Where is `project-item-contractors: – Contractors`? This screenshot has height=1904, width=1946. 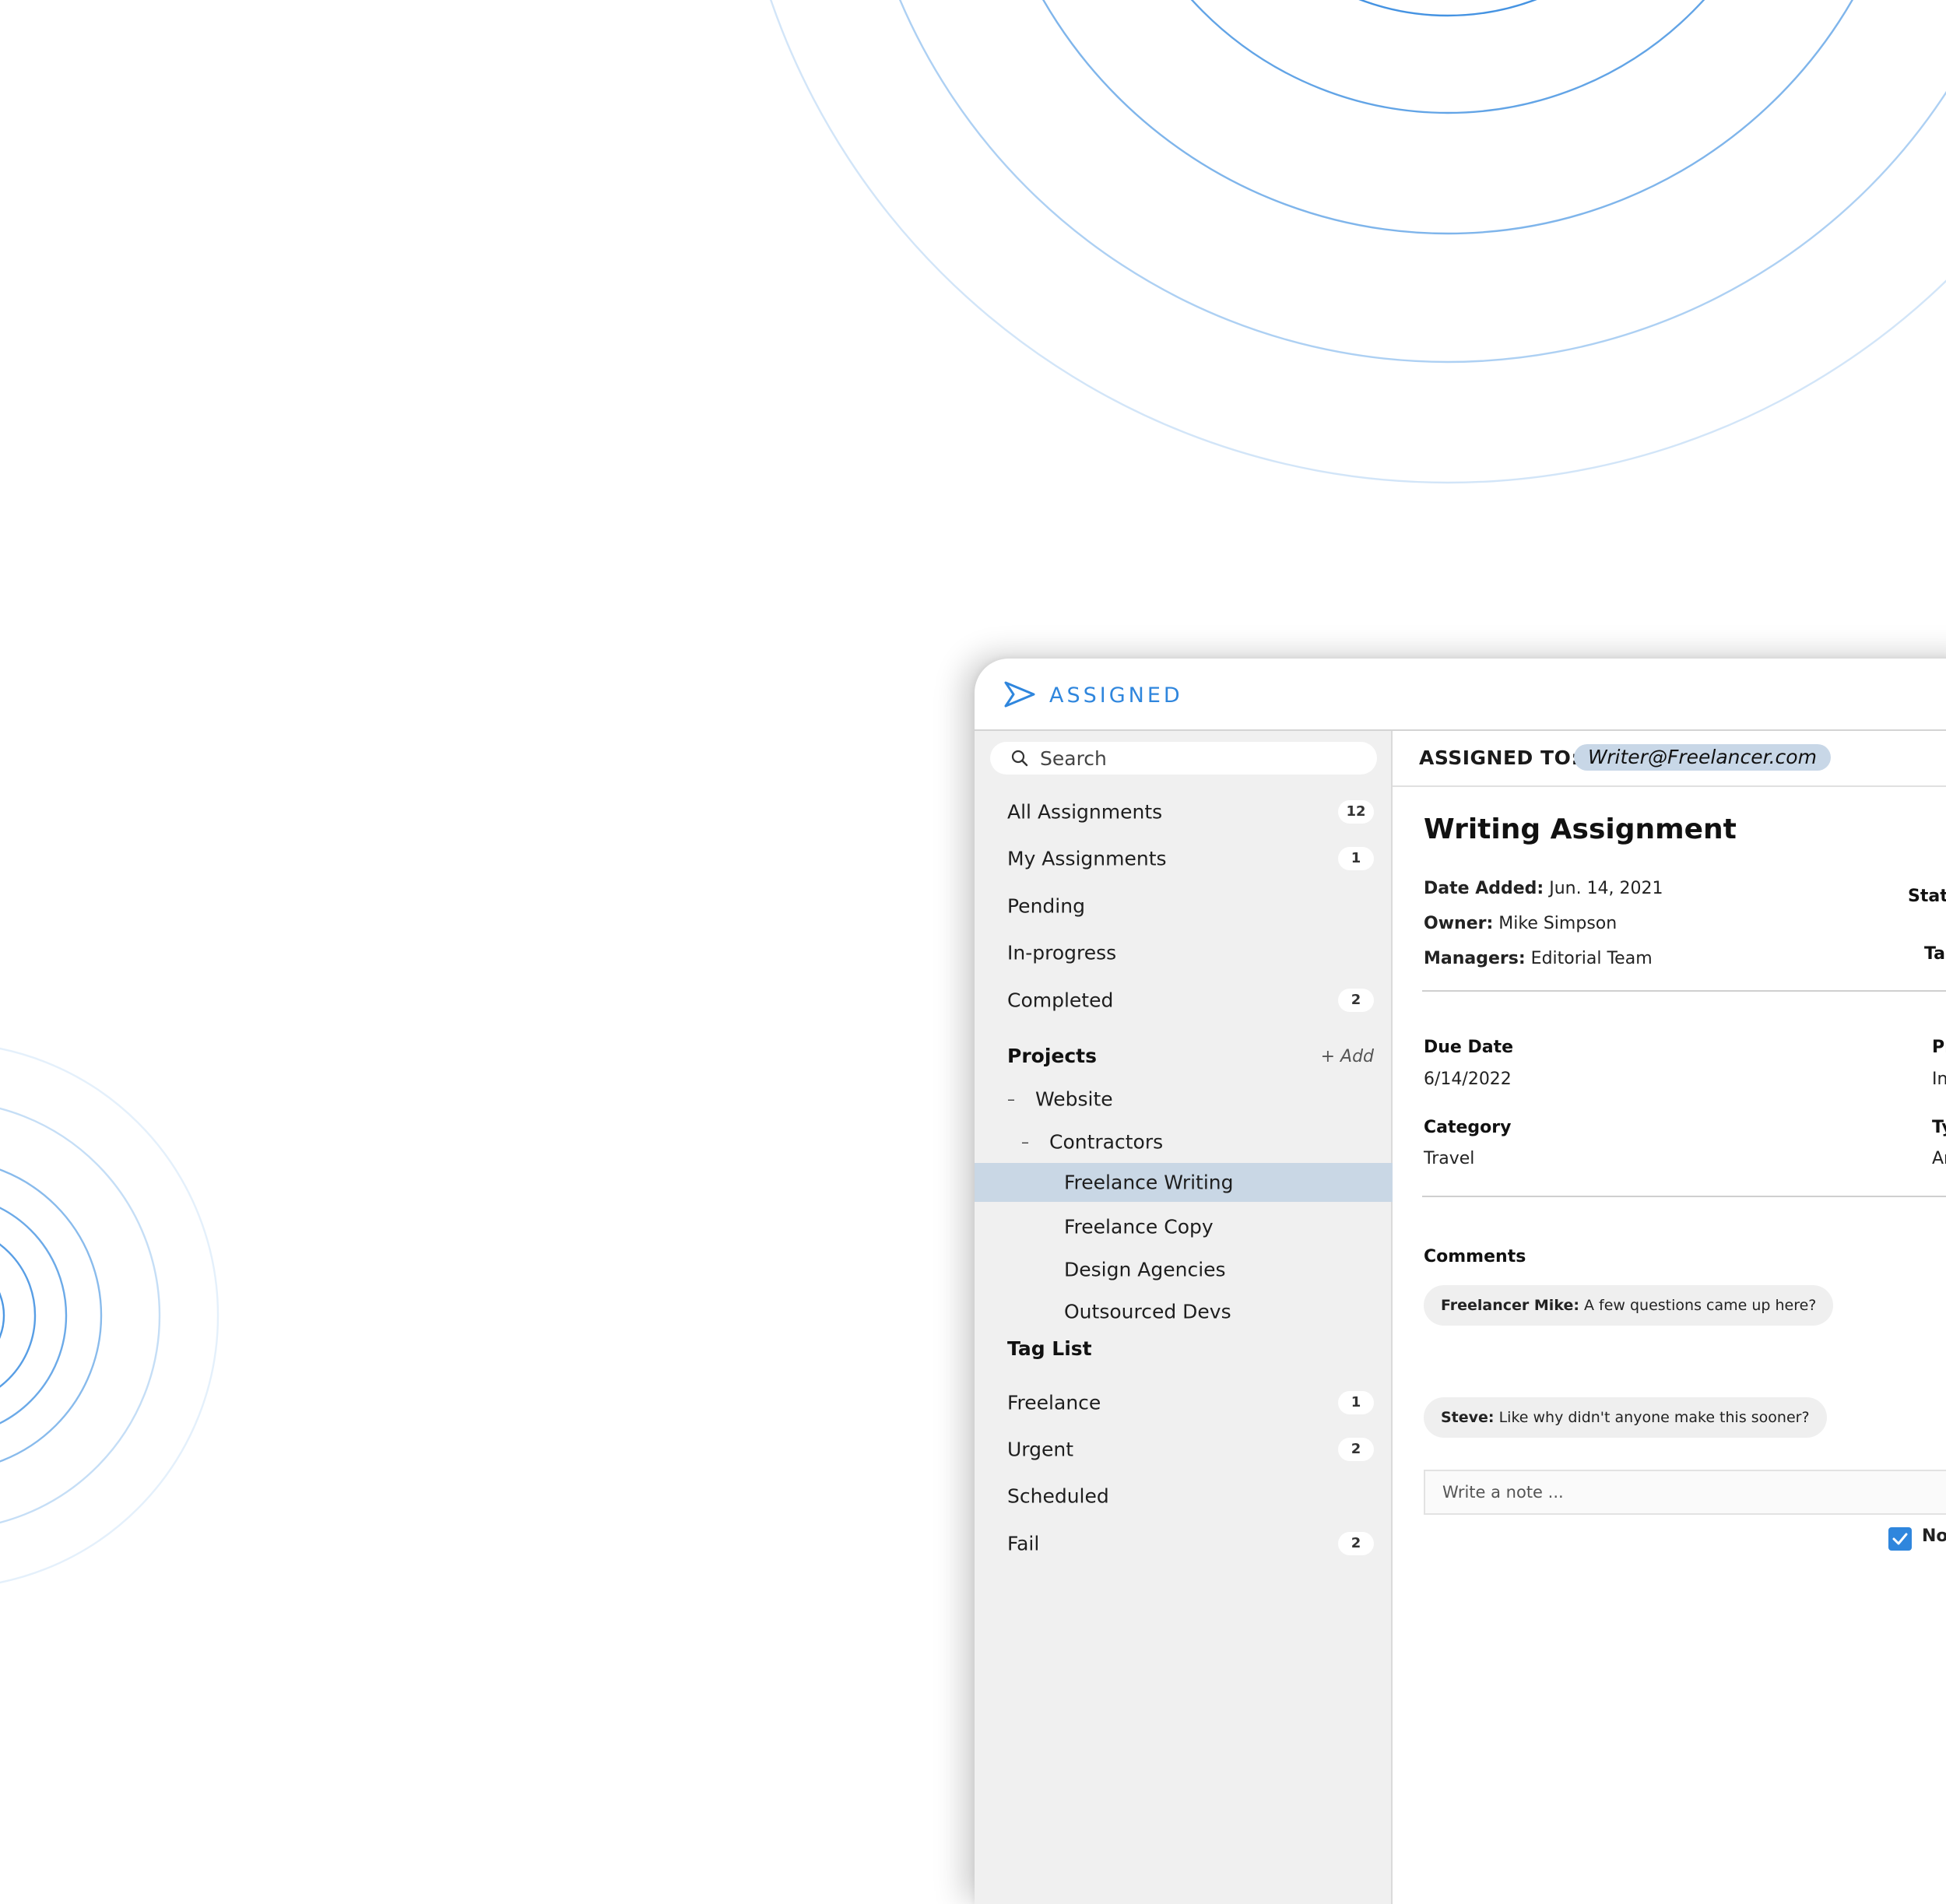 project-item-contractors: – Contractors is located at coordinates (1184, 1142).